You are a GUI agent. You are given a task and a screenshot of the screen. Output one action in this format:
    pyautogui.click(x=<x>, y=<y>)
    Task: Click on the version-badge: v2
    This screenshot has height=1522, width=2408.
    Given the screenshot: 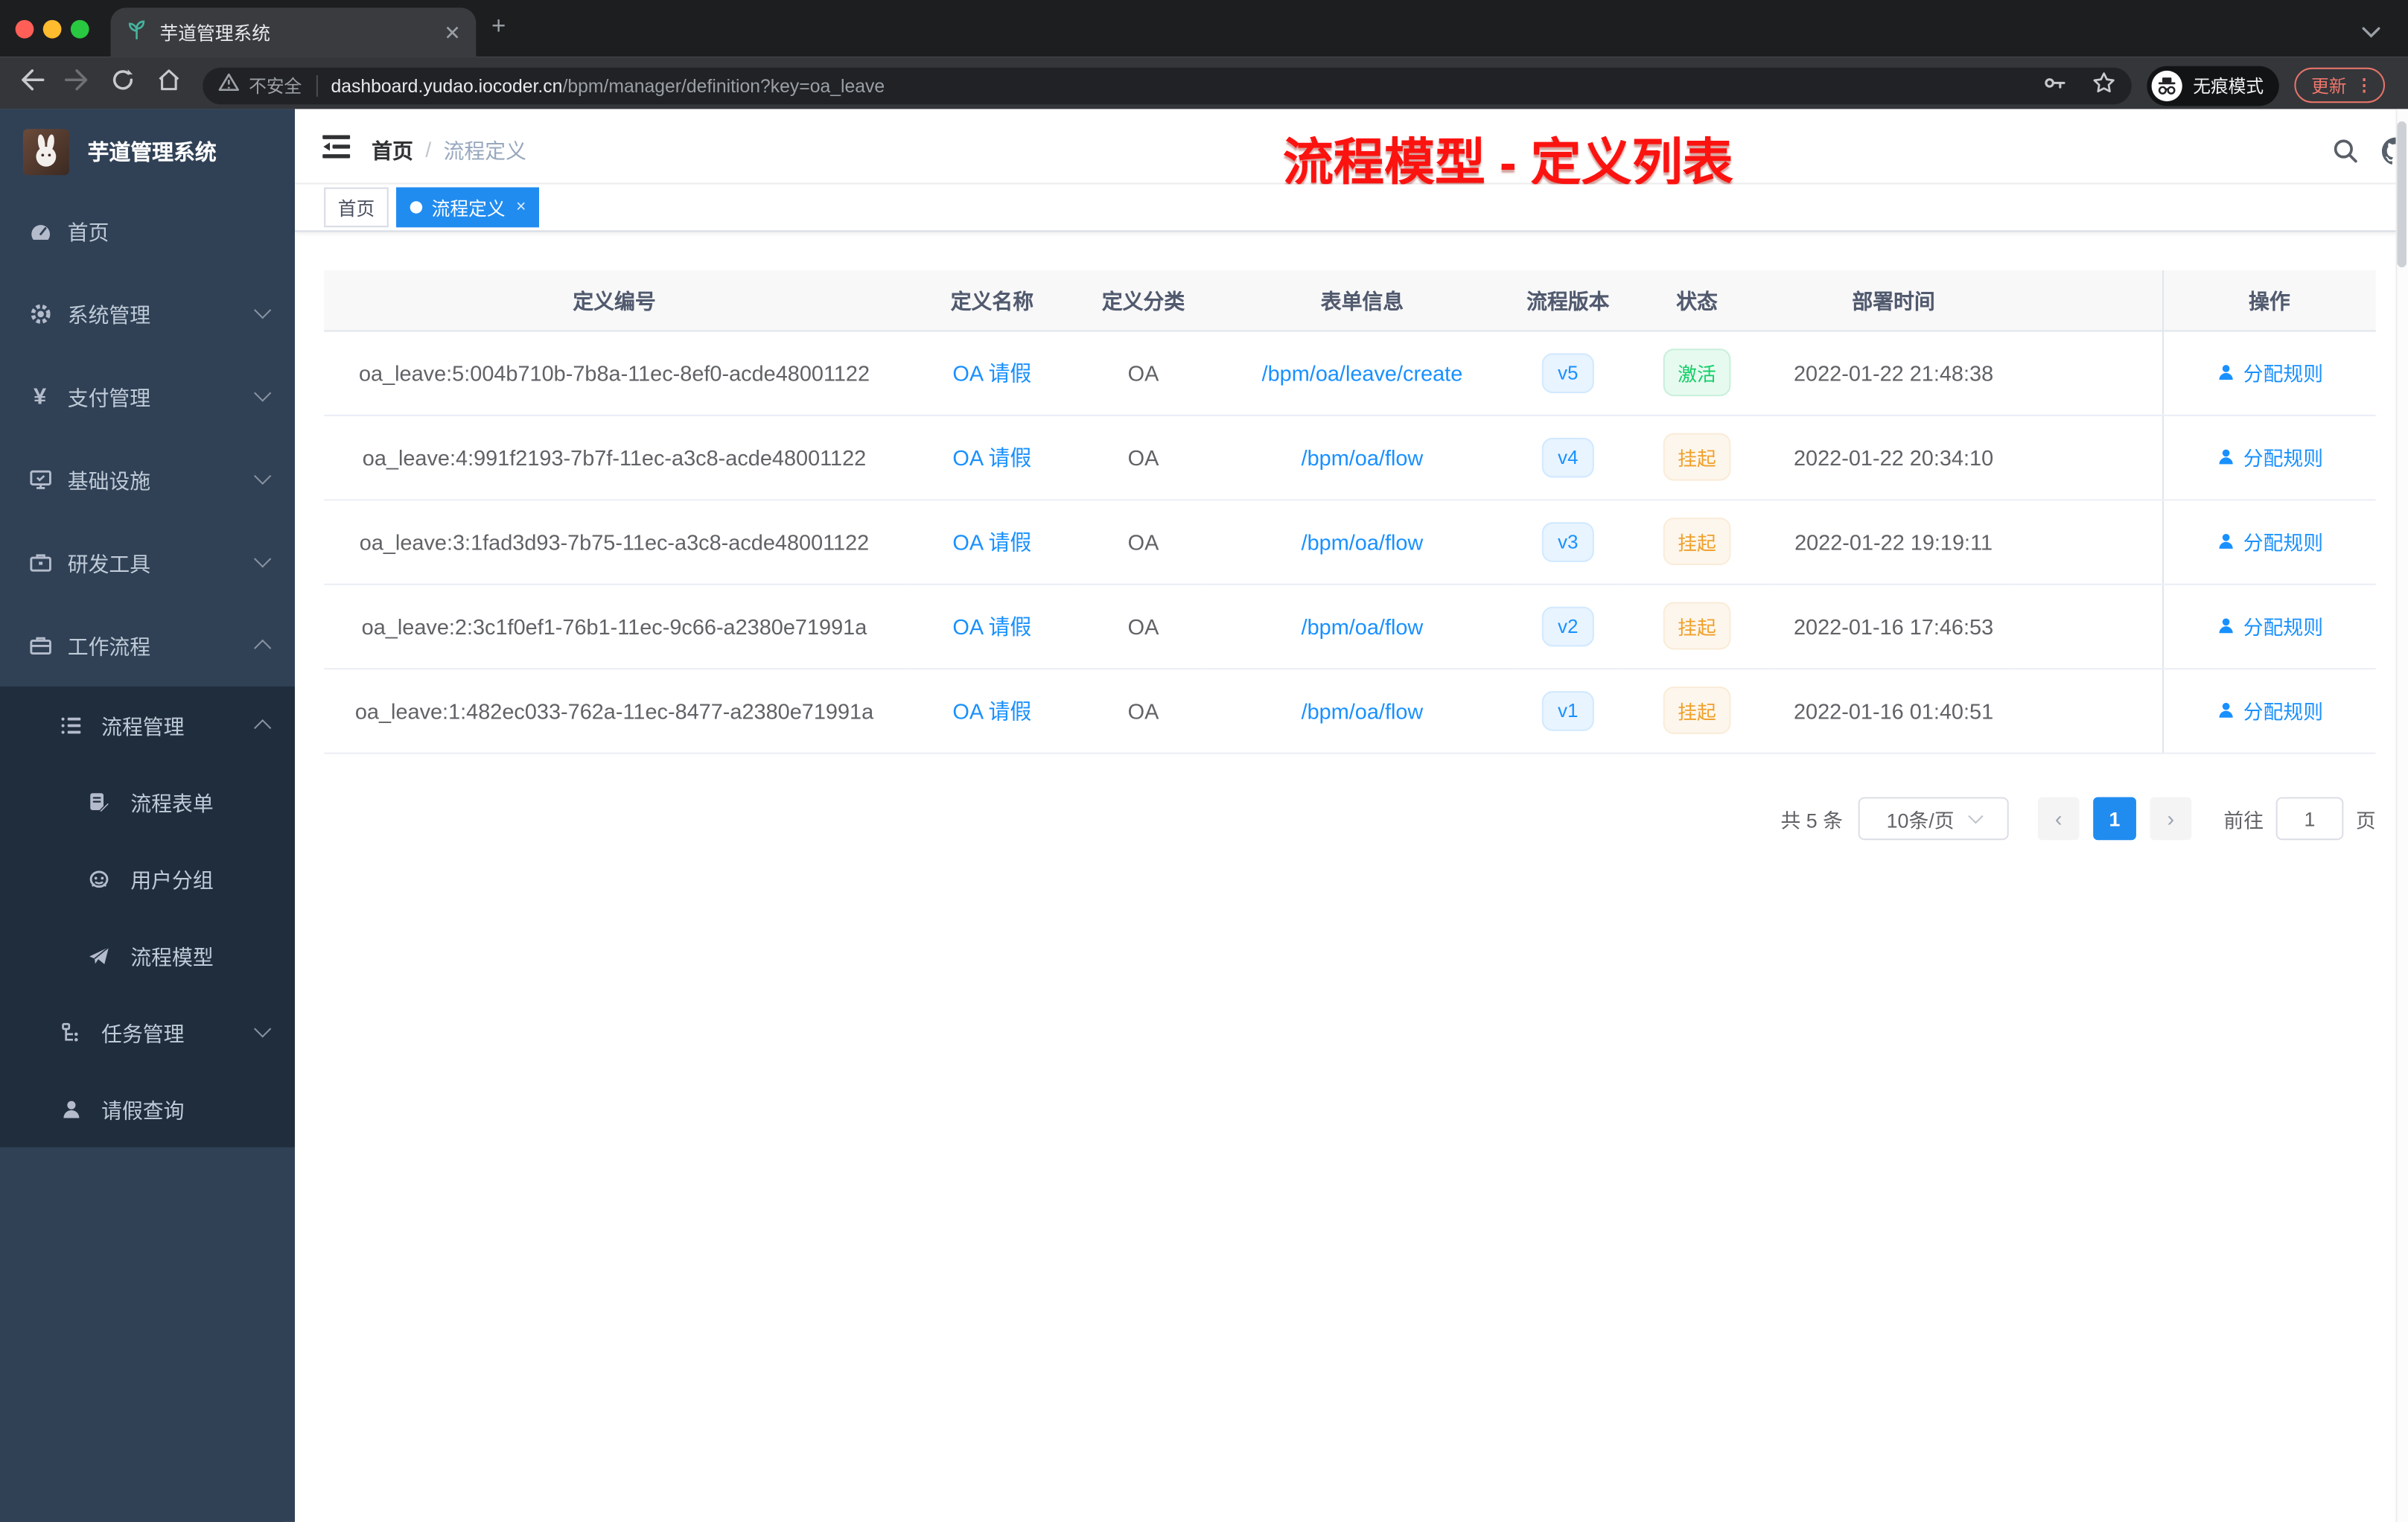 What is the action you would take?
    pyautogui.click(x=1567, y=625)
    